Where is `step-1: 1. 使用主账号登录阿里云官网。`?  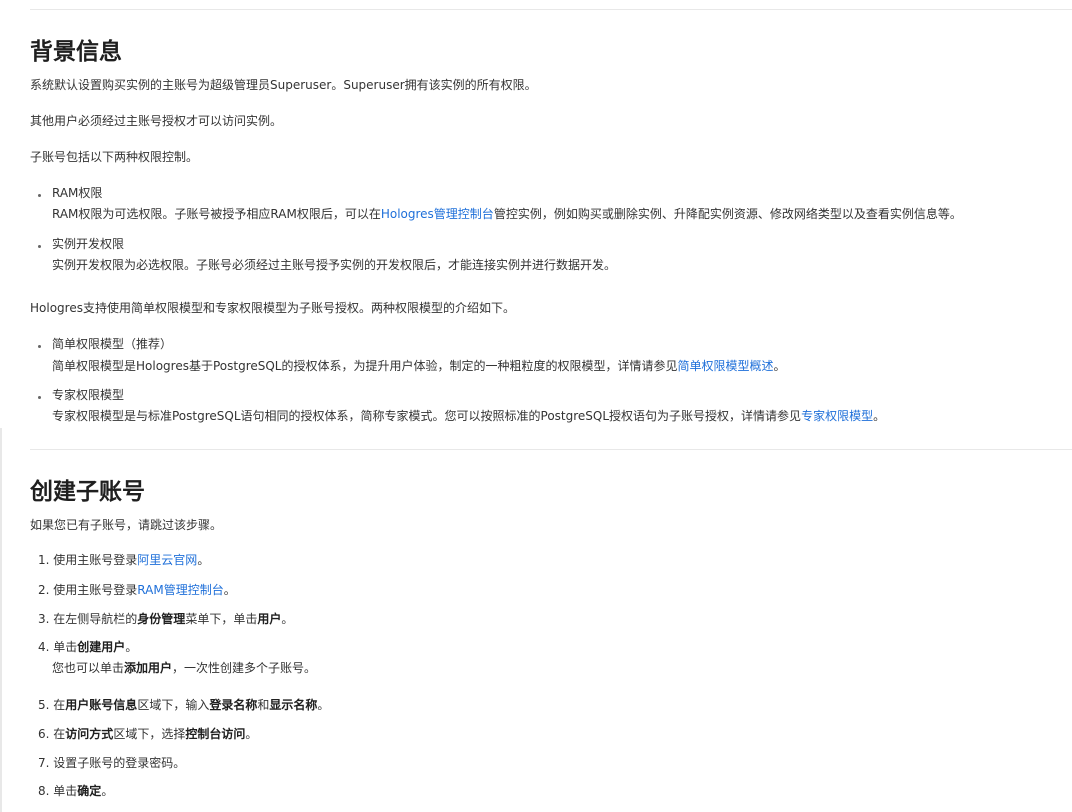 step-1: 1. 使用主账号登录阿里云官网。 is located at coordinates (123, 560).